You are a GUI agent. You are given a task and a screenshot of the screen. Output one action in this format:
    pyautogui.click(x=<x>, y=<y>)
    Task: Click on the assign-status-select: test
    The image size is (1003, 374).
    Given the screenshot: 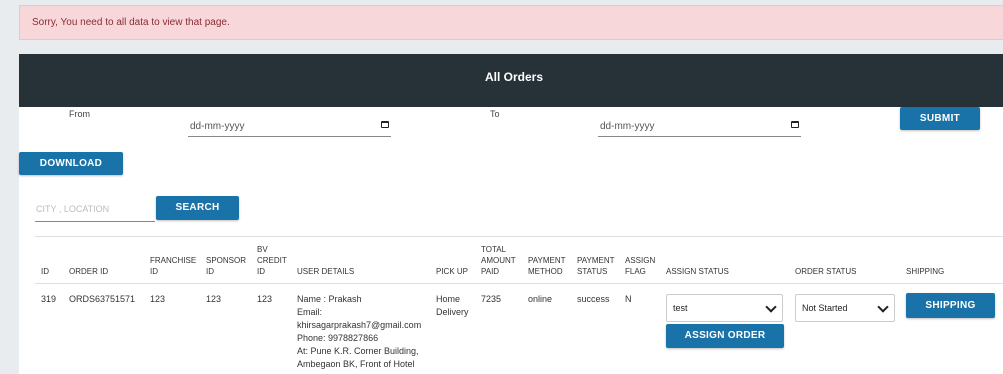 What is the action you would take?
    pyautogui.click(x=724, y=308)
    